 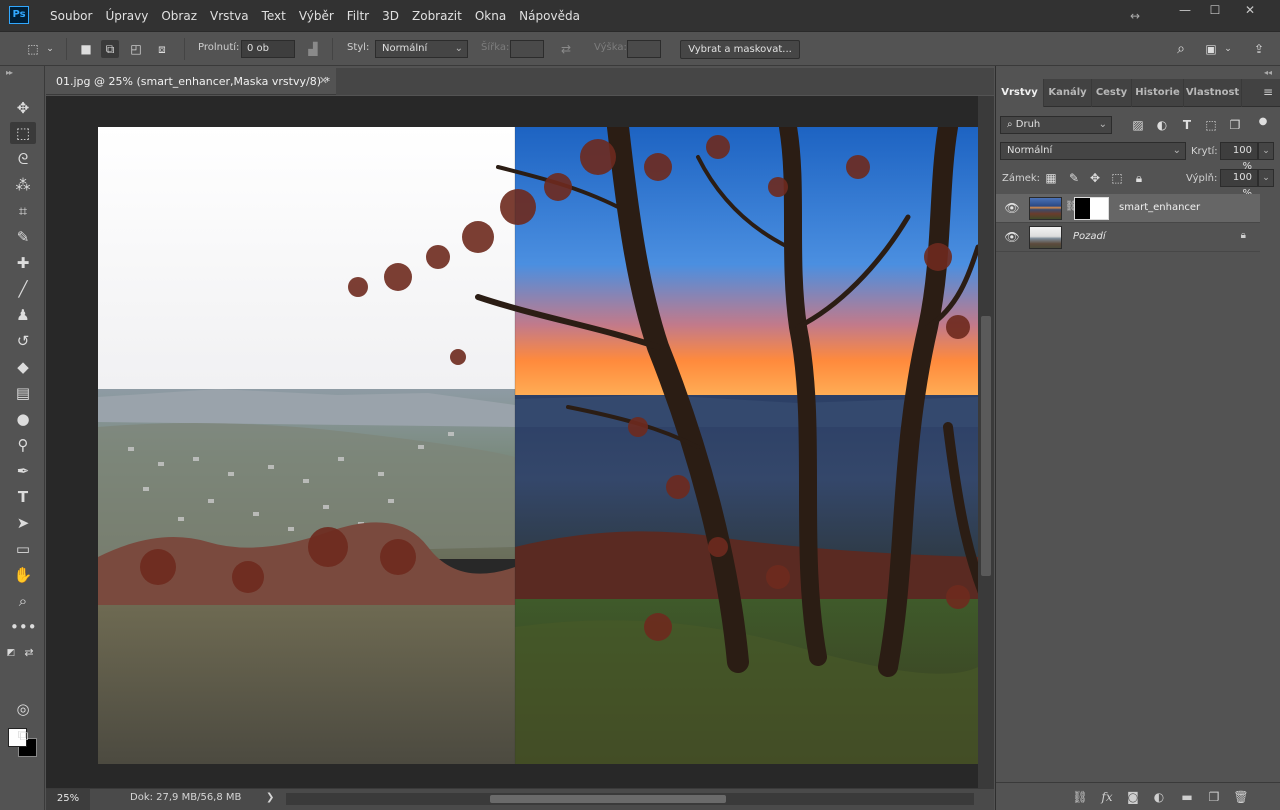 I want to click on feather-input: 0 ob, so click(x=268, y=49).